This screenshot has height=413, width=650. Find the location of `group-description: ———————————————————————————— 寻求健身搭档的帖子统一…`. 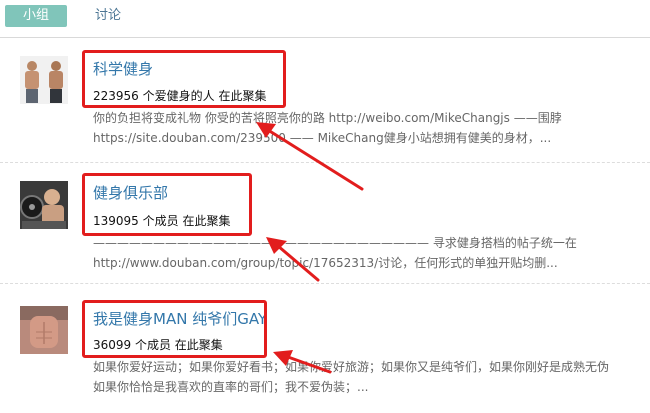

group-description: ———————————————————————————— 寻求健身搭档的帖子统一… is located at coordinates (370, 253).